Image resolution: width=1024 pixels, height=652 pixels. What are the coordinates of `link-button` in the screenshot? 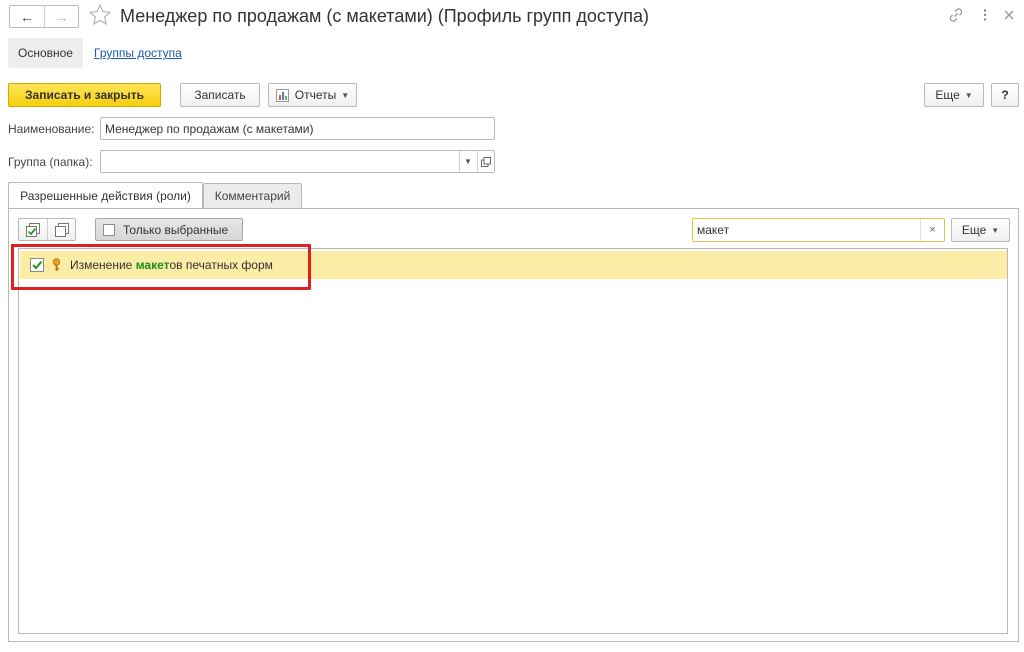 It's located at (956, 15).